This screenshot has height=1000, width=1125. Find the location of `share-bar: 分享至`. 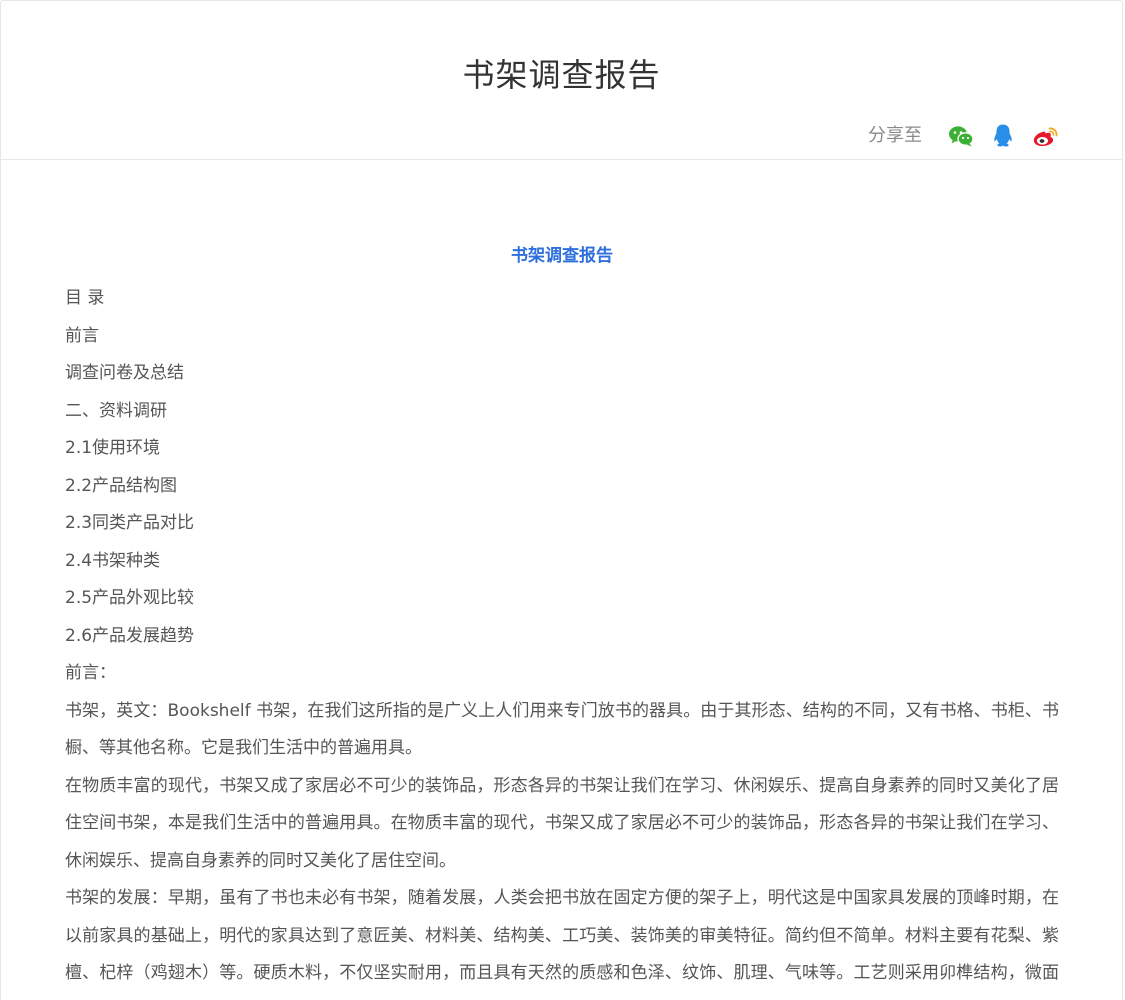

share-bar: 分享至 is located at coordinates (964, 136).